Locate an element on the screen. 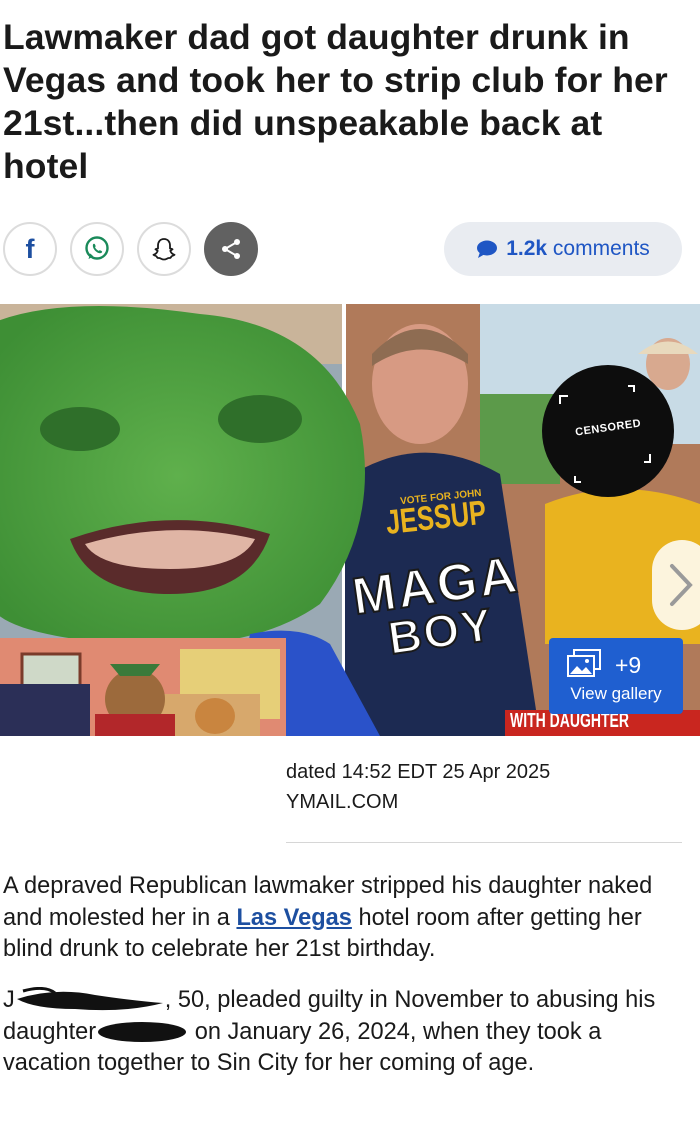  share-icon is located at coordinates (231, 249).